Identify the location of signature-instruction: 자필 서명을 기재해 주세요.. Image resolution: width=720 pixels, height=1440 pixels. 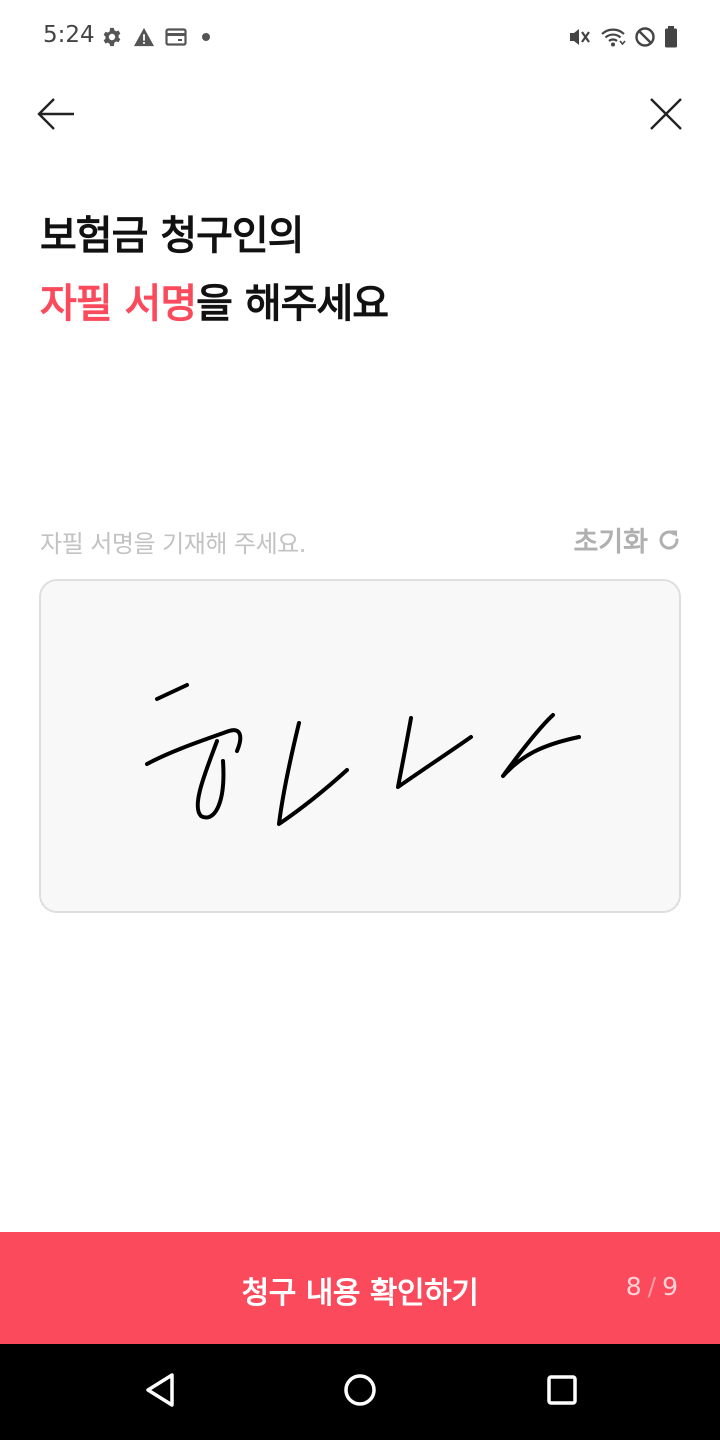
(173, 544).